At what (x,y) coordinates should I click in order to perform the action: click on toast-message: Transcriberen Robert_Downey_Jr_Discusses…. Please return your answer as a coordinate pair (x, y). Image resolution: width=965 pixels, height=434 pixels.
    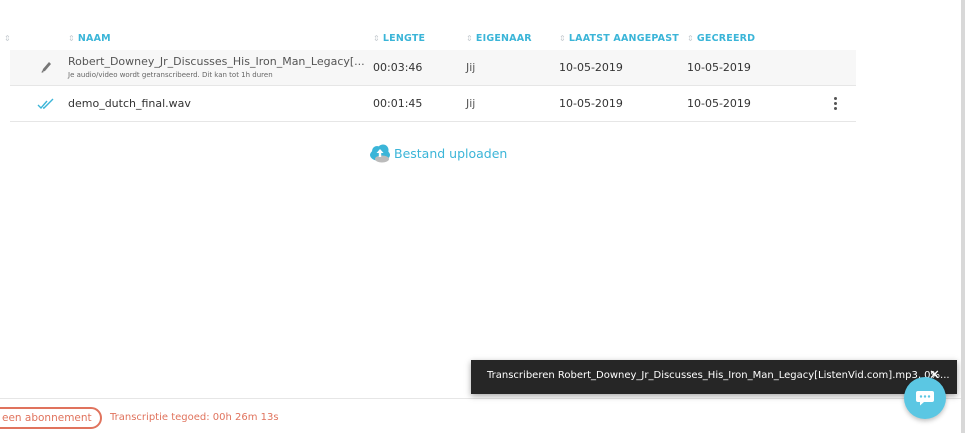
    Looking at the image, I should click on (718, 375).